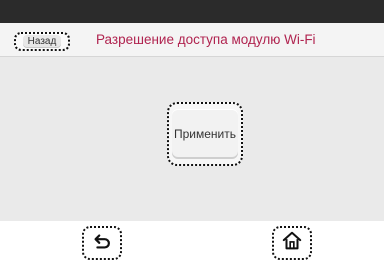 Image resolution: width=384 pixels, height=265 pixels. I want to click on status-bar, so click(192, 11).